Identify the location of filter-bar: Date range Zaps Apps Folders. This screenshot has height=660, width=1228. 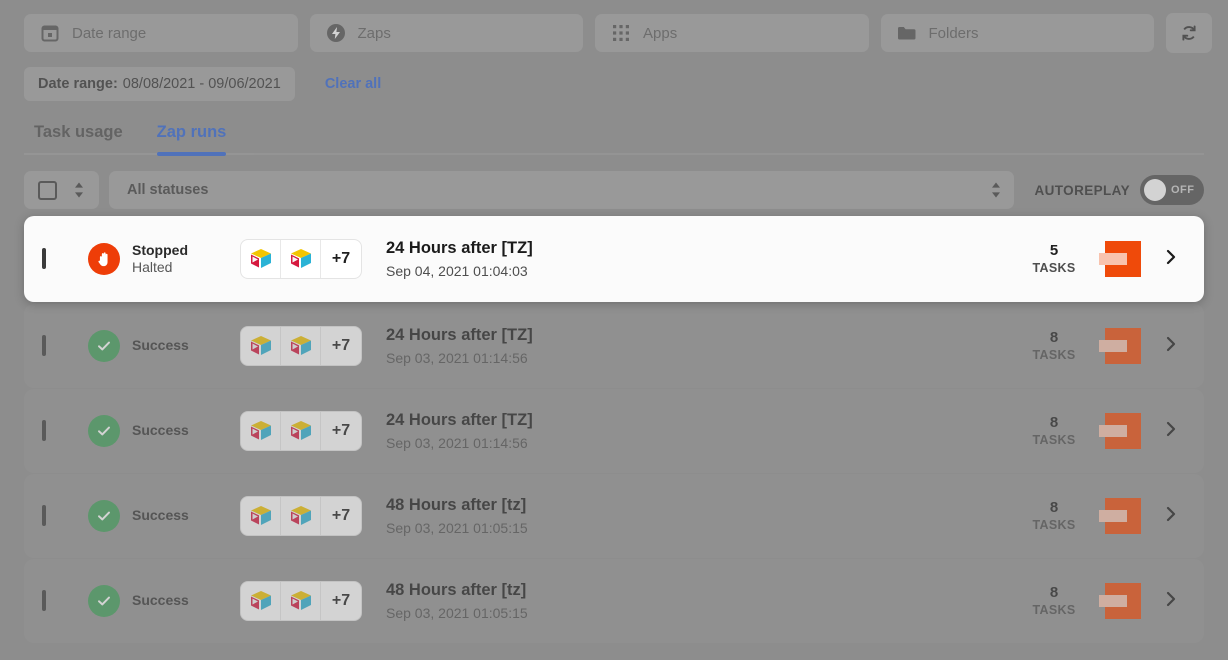
(614, 28).